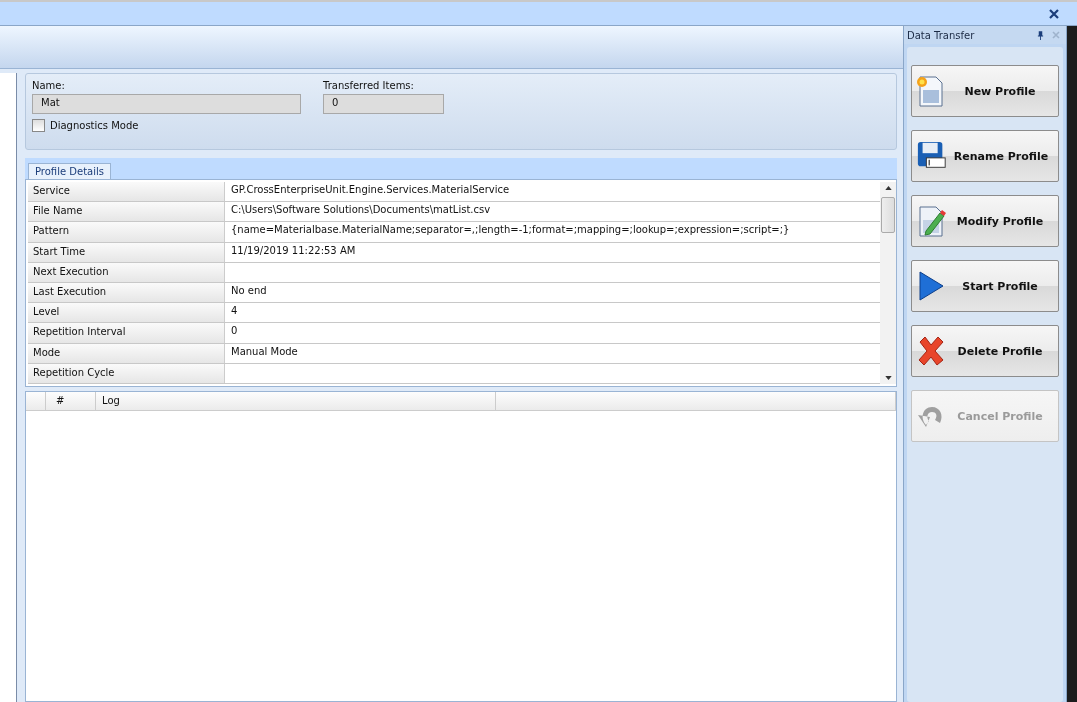 This screenshot has width=1077, height=702. I want to click on edit-document-icon, so click(931, 221).